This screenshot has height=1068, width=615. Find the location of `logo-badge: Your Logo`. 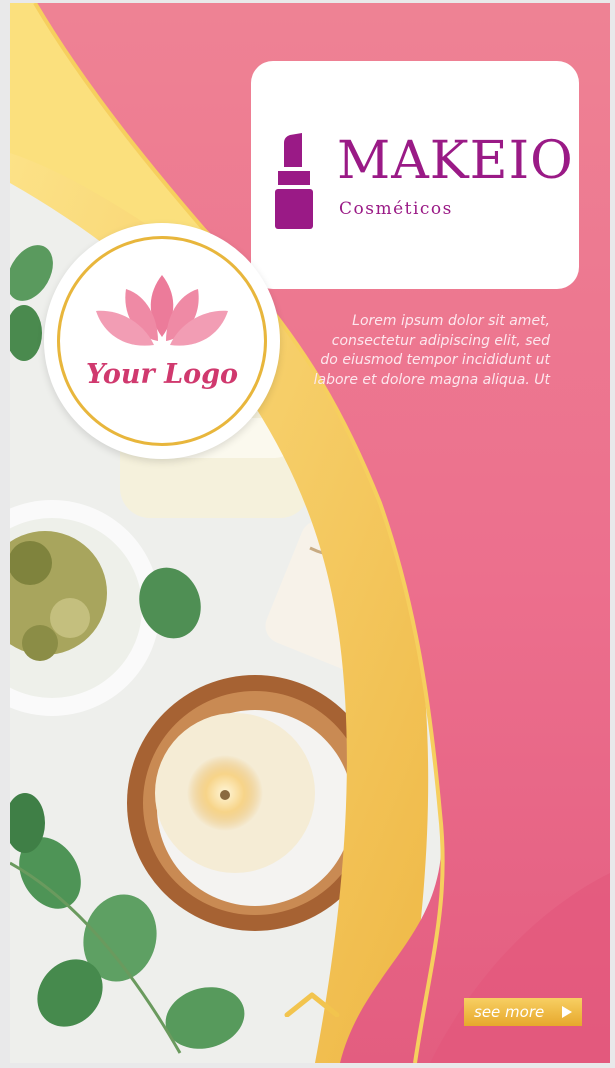

logo-badge: Your Logo is located at coordinates (162, 341).